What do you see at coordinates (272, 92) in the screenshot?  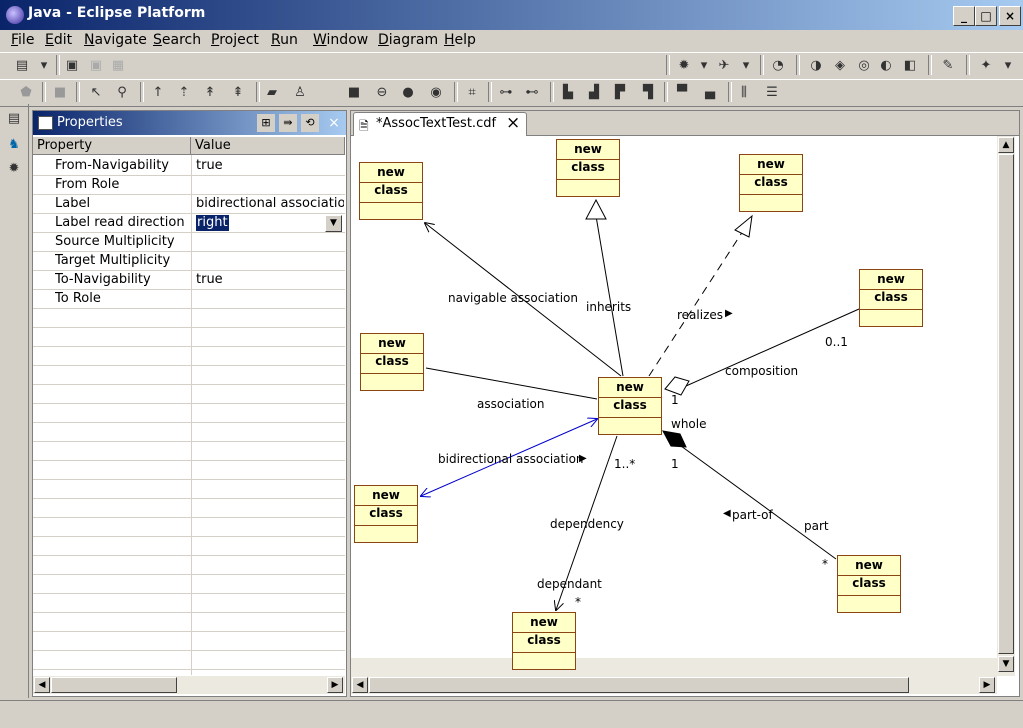 I see `package-tool-icon: ▰` at bounding box center [272, 92].